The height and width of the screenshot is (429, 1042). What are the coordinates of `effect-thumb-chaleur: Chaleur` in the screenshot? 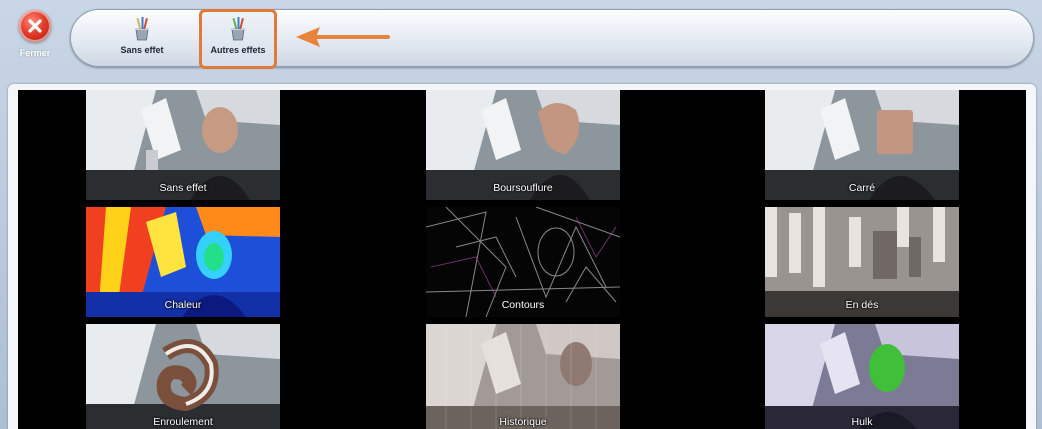 It's located at (183, 262).